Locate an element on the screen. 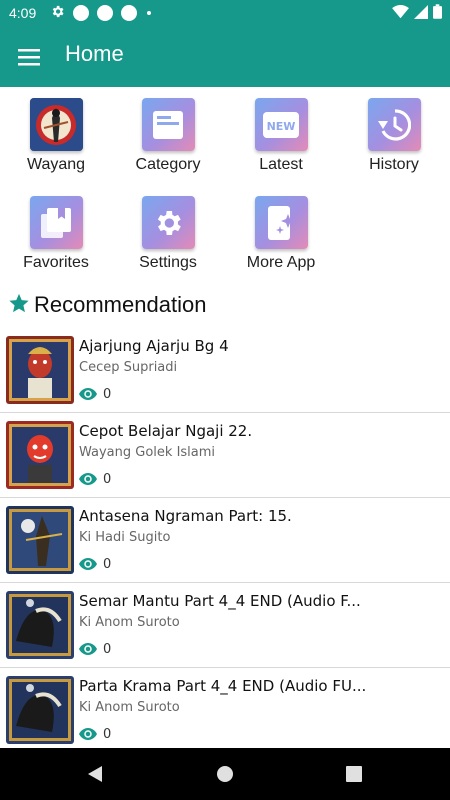 The image size is (450, 800). new-badge-icon: NEW is located at coordinates (281, 124).